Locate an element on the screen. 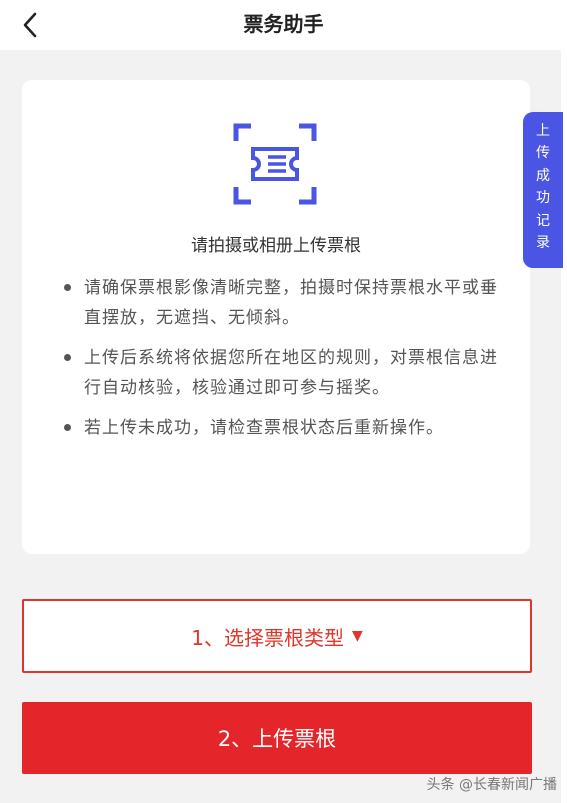 This screenshot has width=567, height=803. card-title: 请拍摄或相册上传票根 is located at coordinates (276, 246).